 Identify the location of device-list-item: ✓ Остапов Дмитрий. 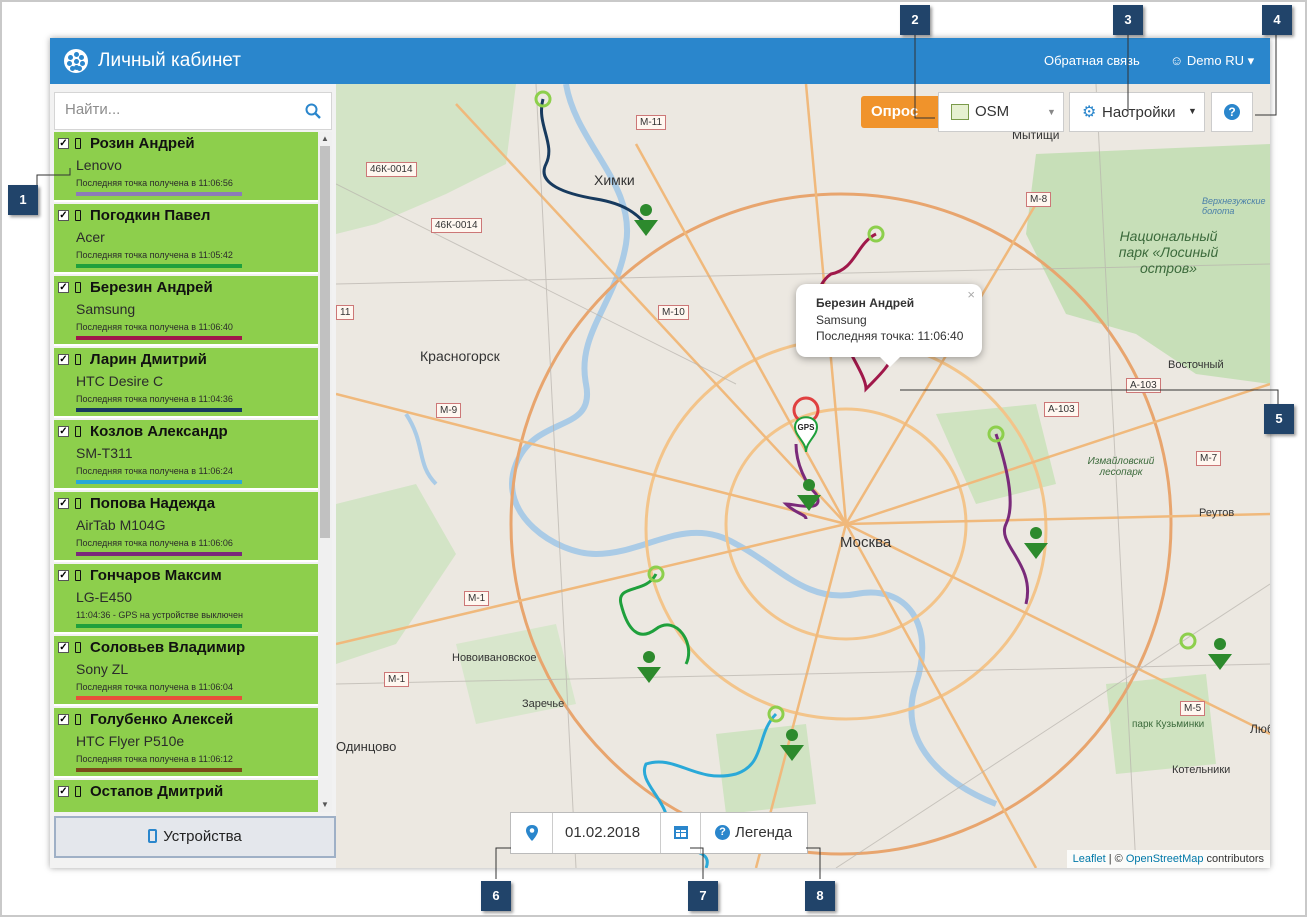
(186, 796).